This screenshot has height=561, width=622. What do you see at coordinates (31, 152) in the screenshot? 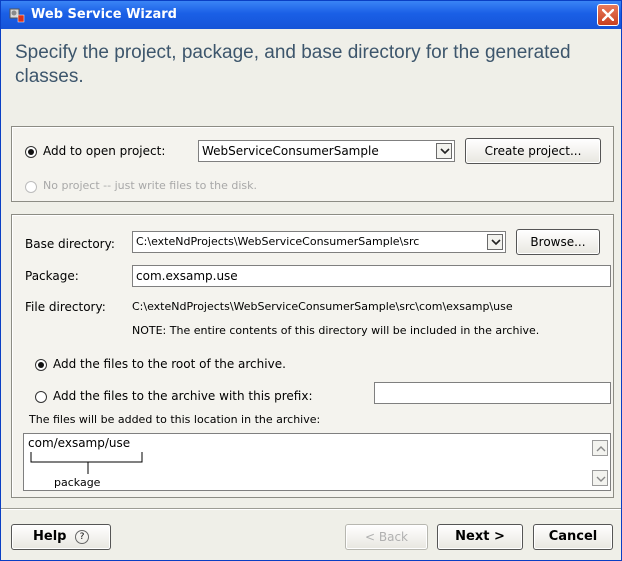
I see `add-to-open-project-radio` at bounding box center [31, 152].